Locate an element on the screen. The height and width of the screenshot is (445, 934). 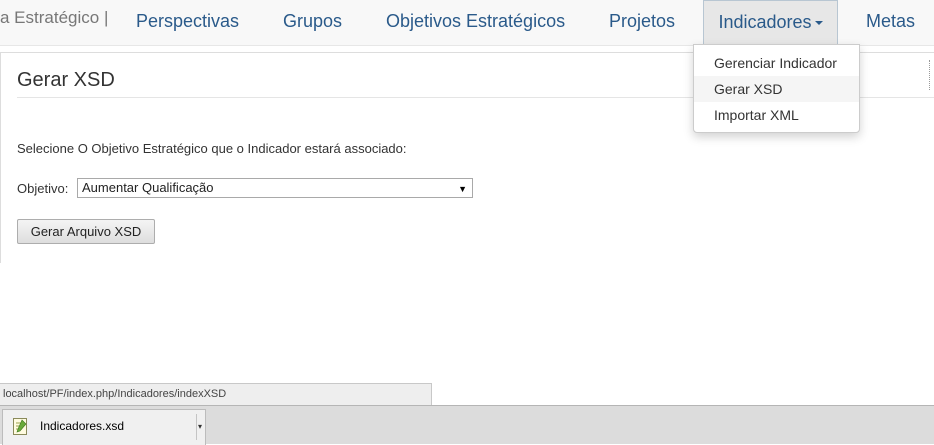
nav-item-indicadores: Indicadores is located at coordinates (770, 22).